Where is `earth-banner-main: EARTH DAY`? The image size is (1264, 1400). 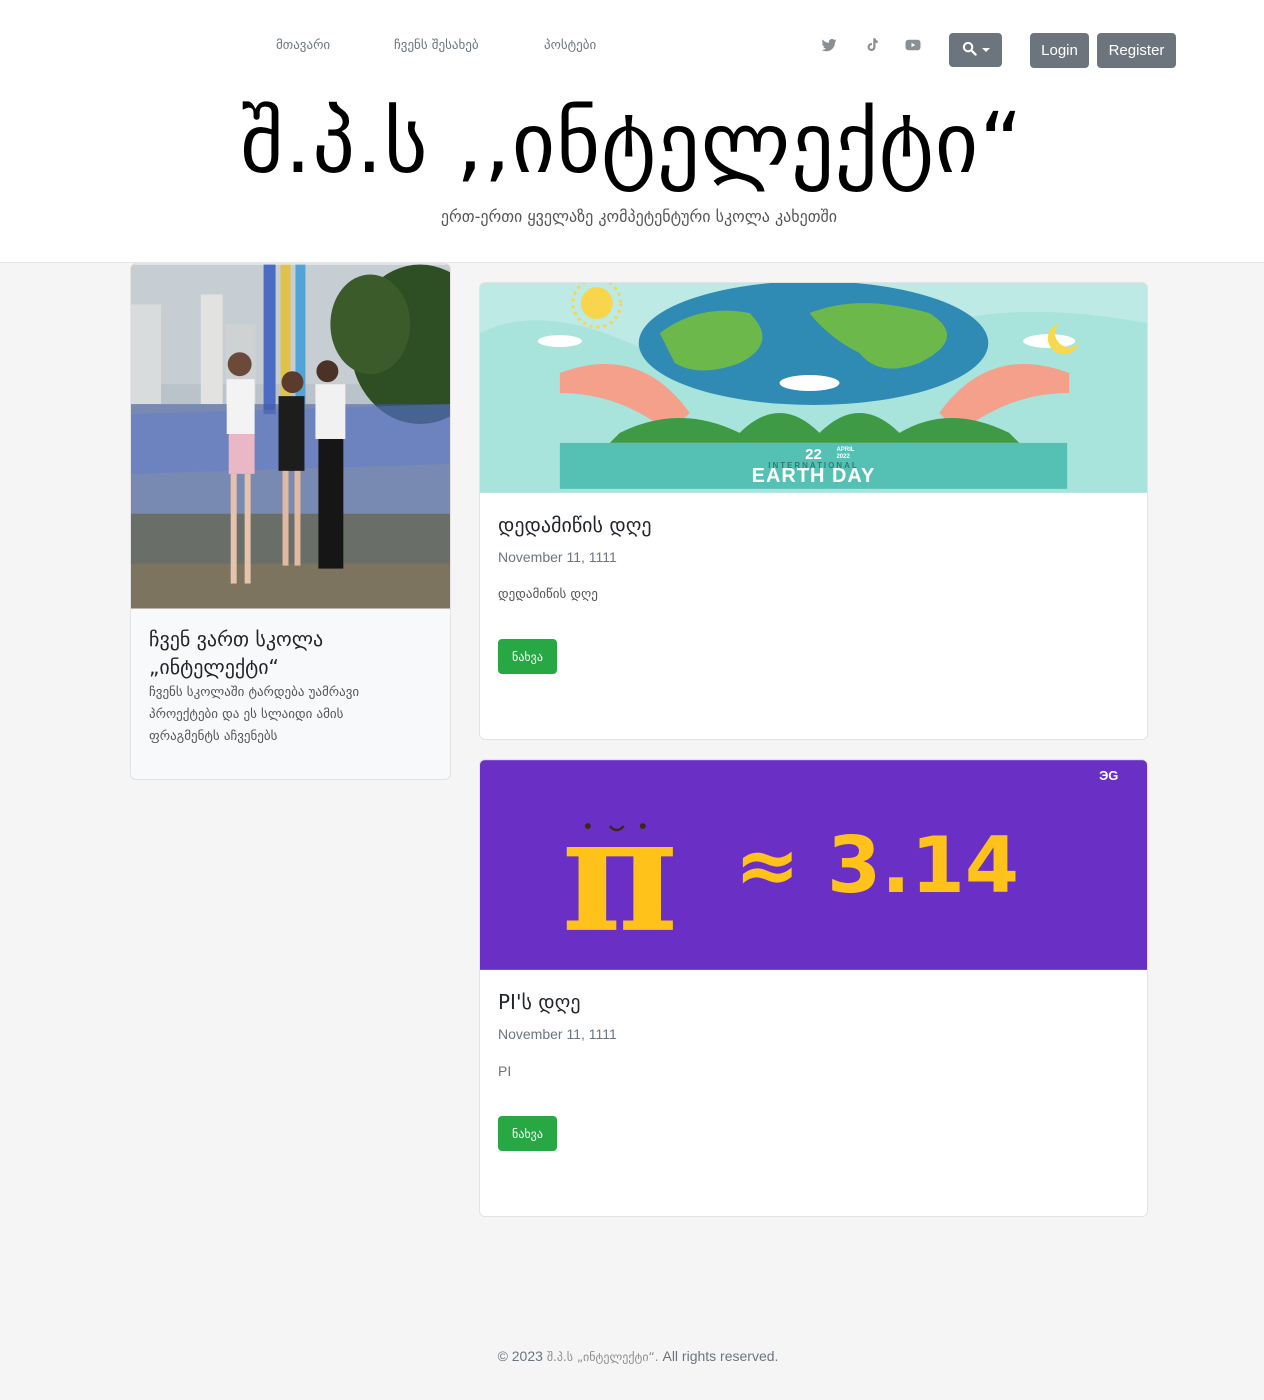 earth-banner-main: EARTH DAY is located at coordinates (814, 476).